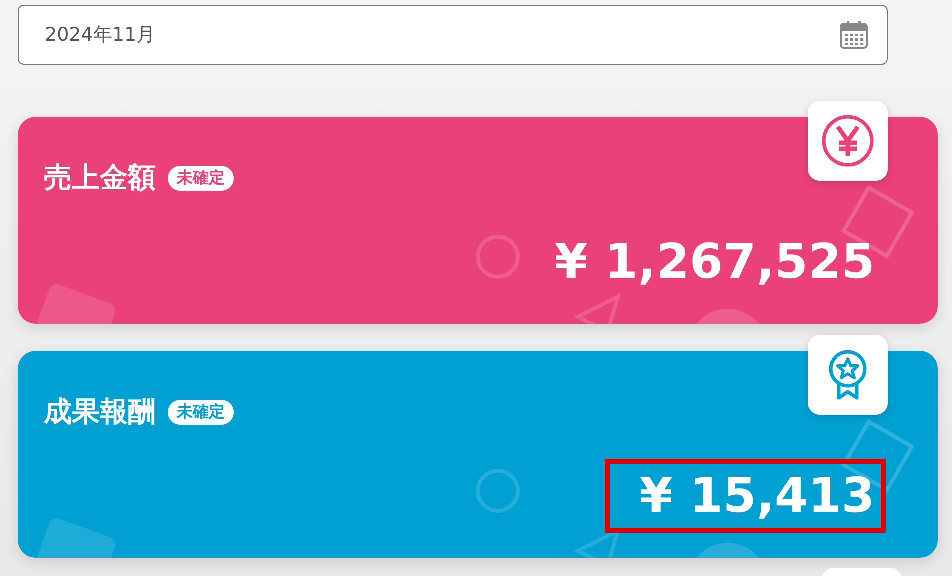  What do you see at coordinates (848, 141) in the screenshot?
I see `yen-icon` at bounding box center [848, 141].